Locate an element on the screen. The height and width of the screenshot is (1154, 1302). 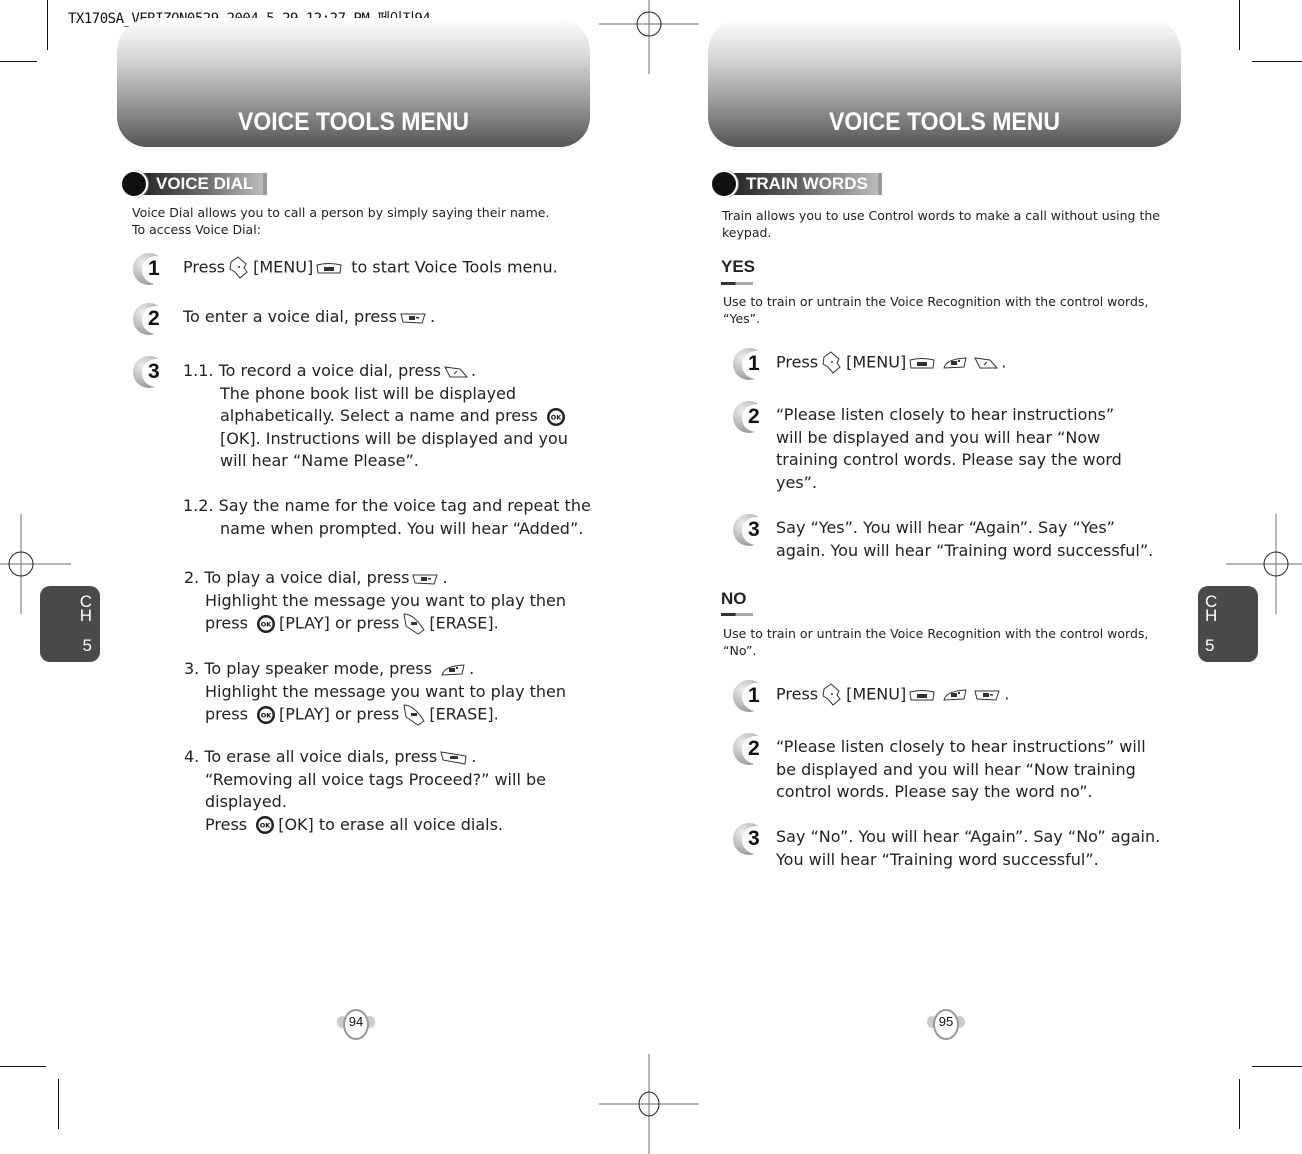
section-tag-train-words: TRAIN WORDS is located at coordinates (796, 184).